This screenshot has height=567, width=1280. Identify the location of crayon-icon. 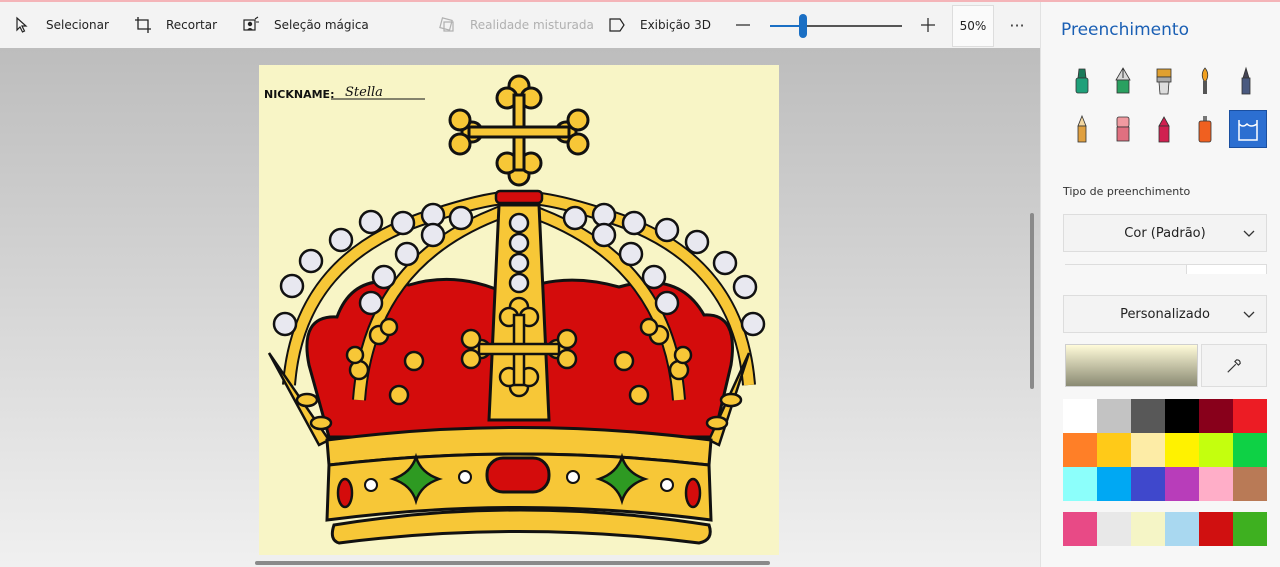
(1164, 129).